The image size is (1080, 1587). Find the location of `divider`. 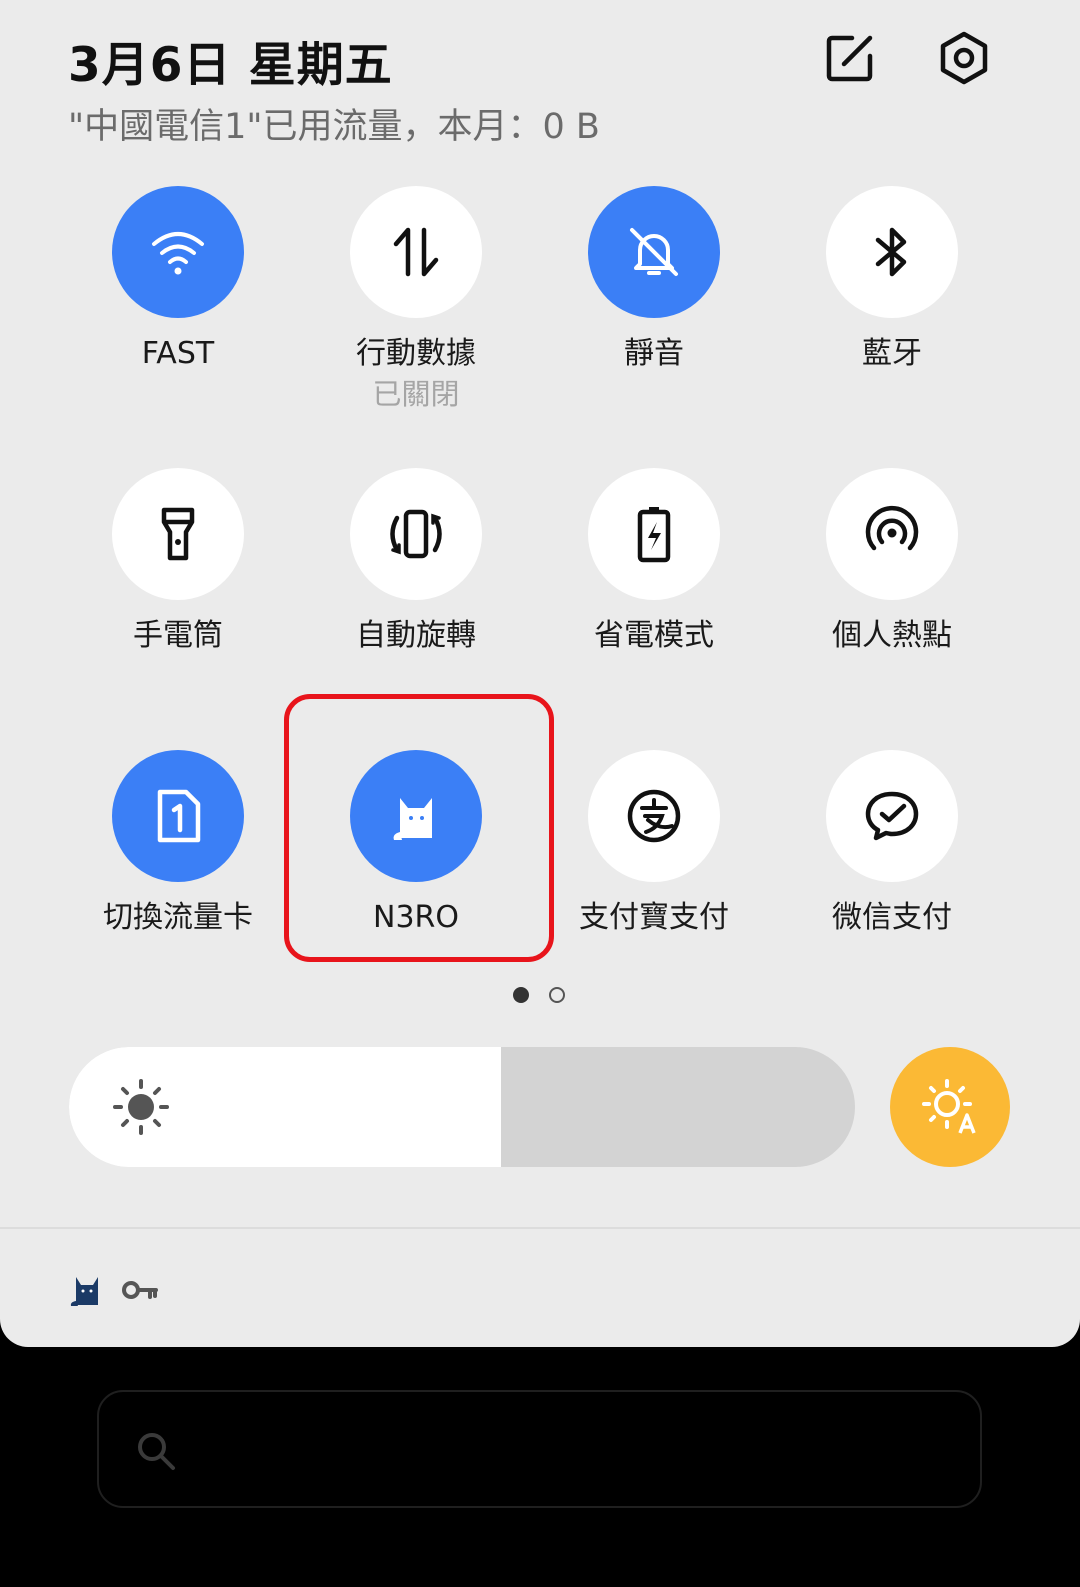

divider is located at coordinates (540, 1228).